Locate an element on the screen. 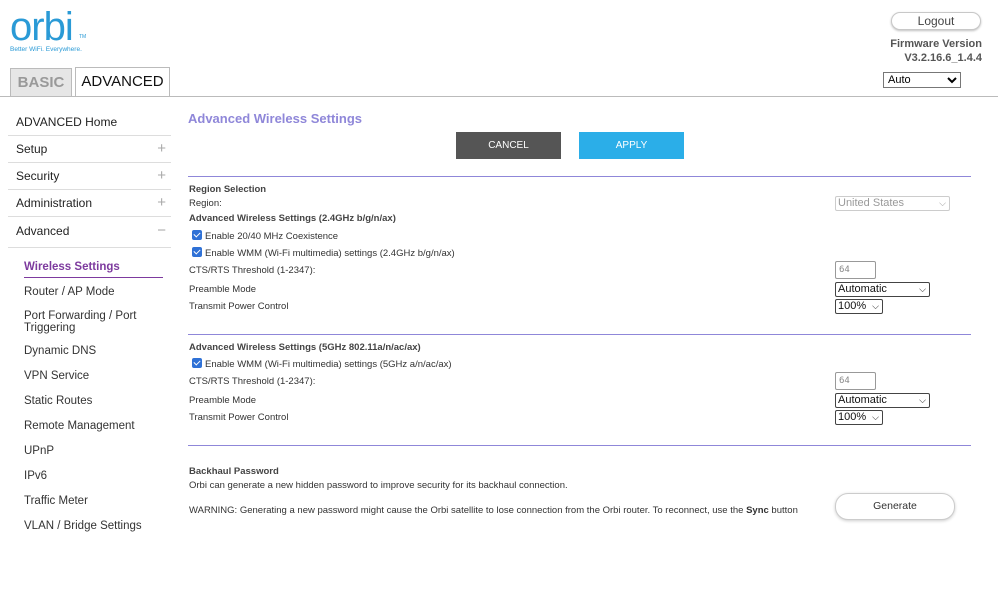 The image size is (998, 600). cts-5-input: 64 is located at coordinates (855, 381).